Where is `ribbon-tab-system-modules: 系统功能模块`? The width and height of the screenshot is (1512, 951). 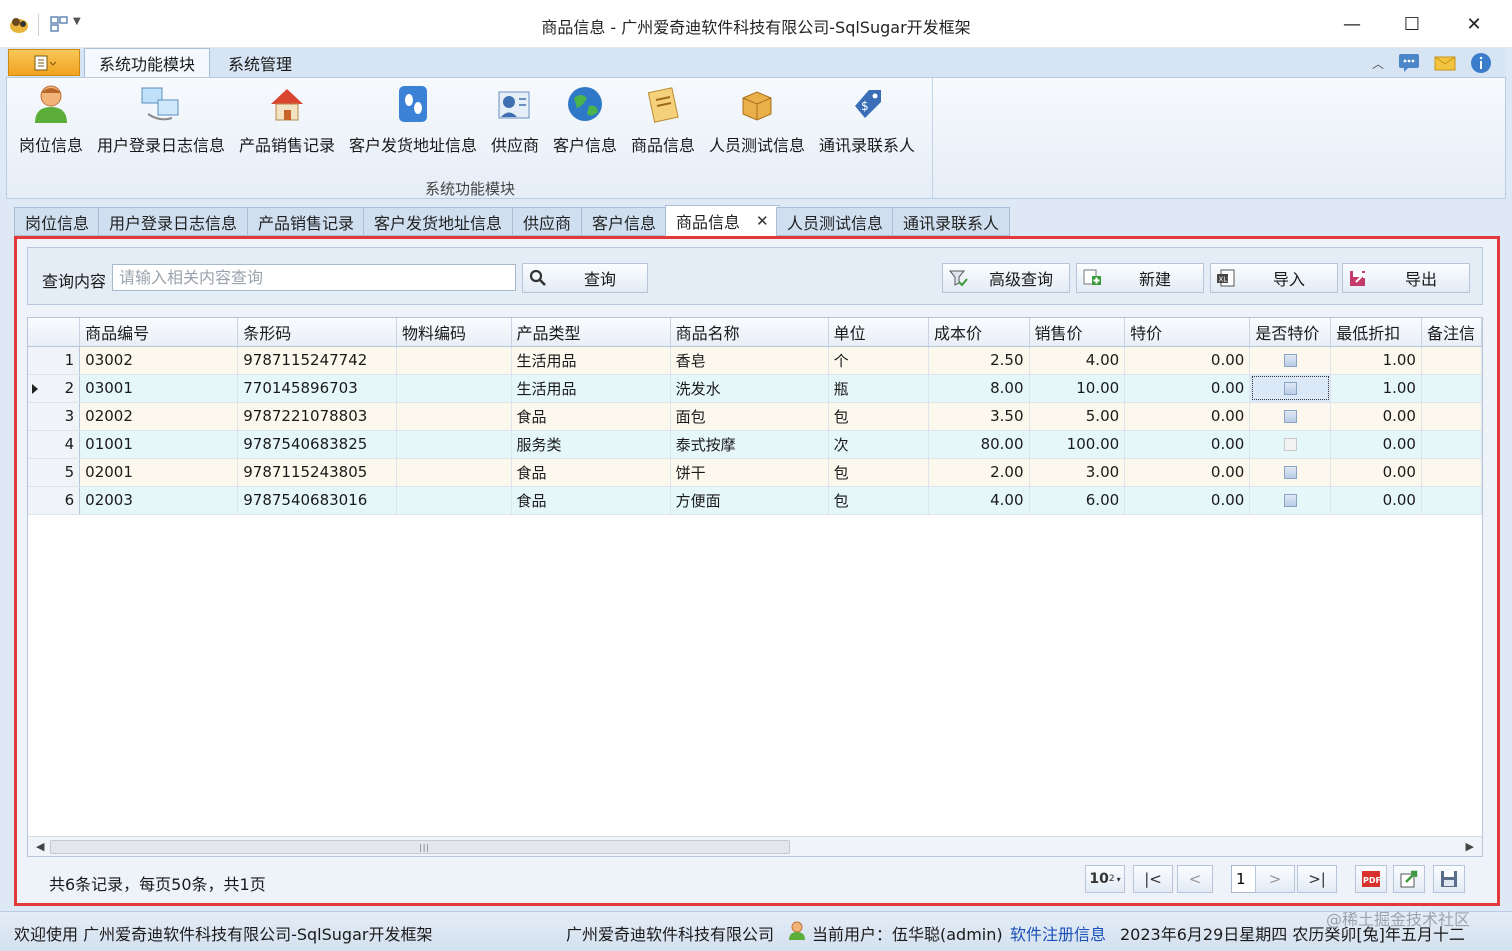
ribbon-tab-system-modules: 系统功能模块 is located at coordinates (147, 62).